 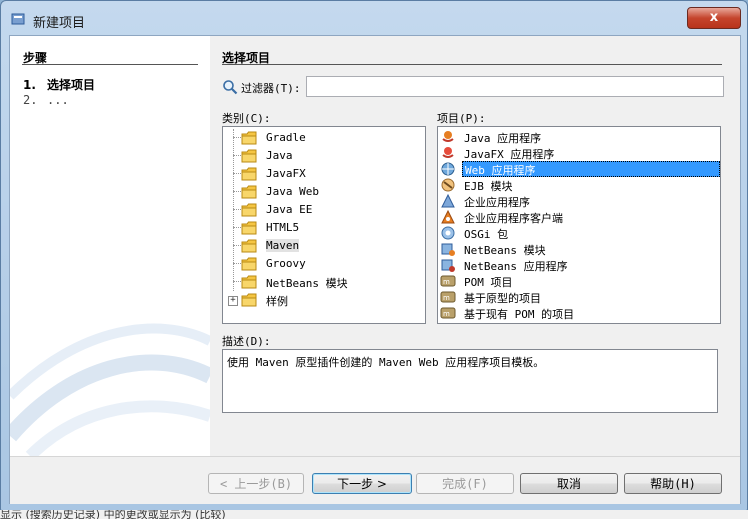 What do you see at coordinates (448, 200) in the screenshot?
I see `enterprise-app-icon` at bounding box center [448, 200].